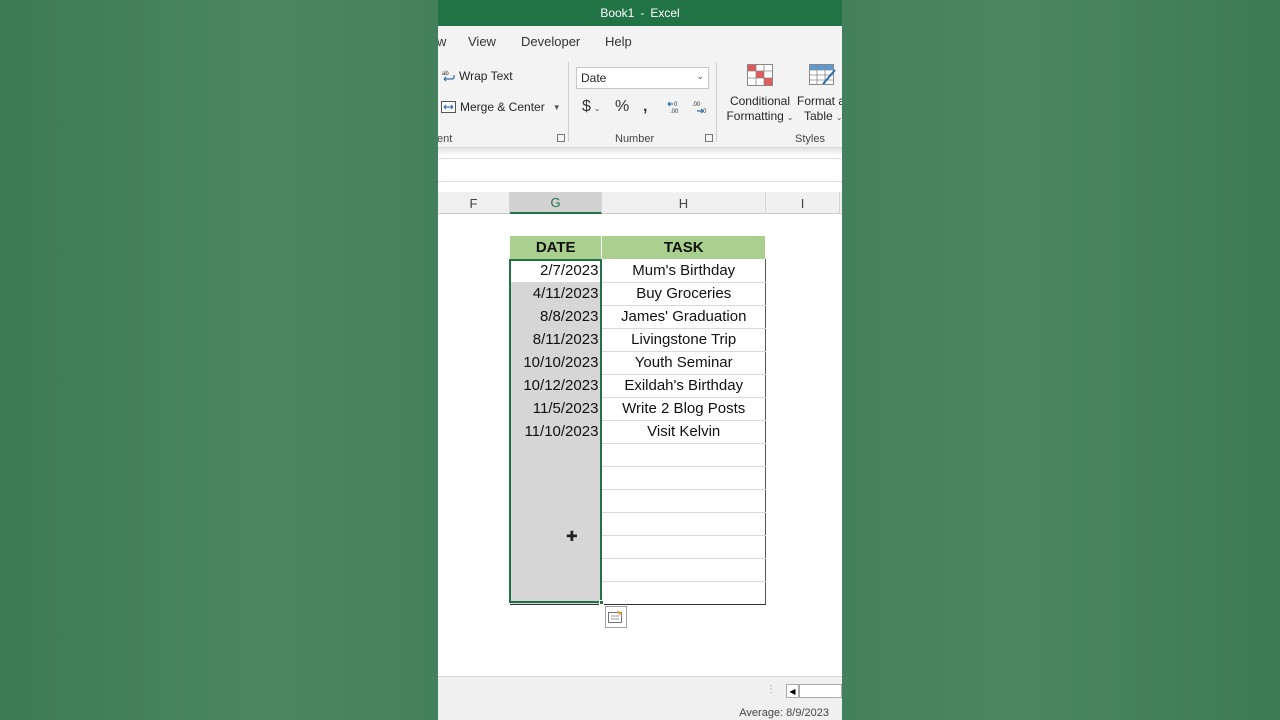  What do you see at coordinates (556, 294) in the screenshot?
I see `date-cell: 4/11/2023` at bounding box center [556, 294].